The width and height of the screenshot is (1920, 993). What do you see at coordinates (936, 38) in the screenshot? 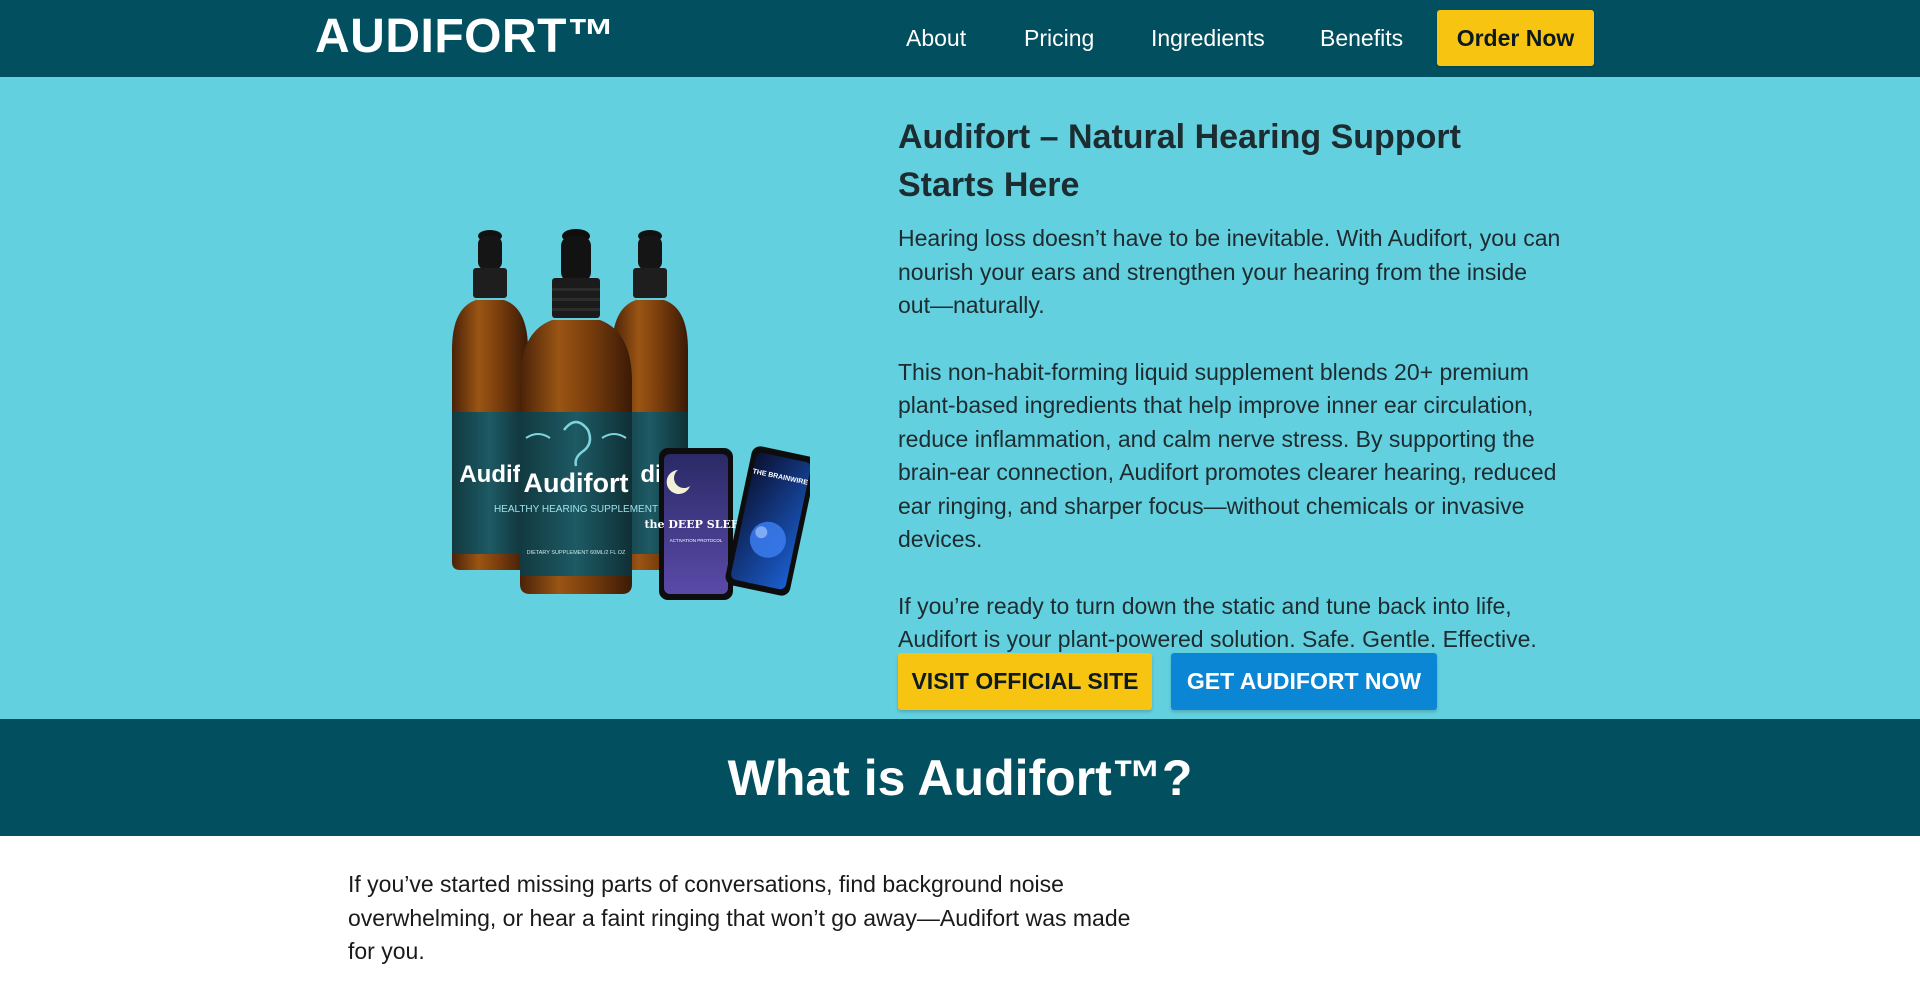
I see `nav-about: About` at bounding box center [936, 38].